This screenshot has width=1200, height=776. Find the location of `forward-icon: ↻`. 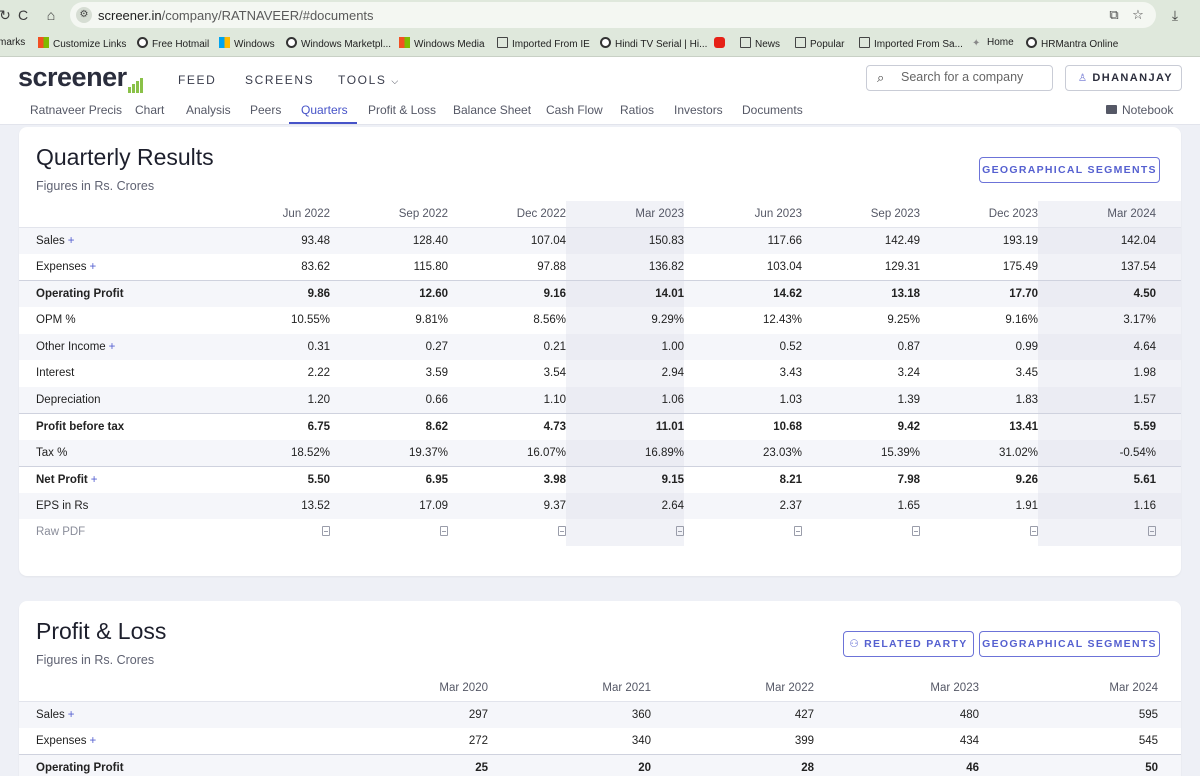

forward-icon: ↻ is located at coordinates (7, 15).